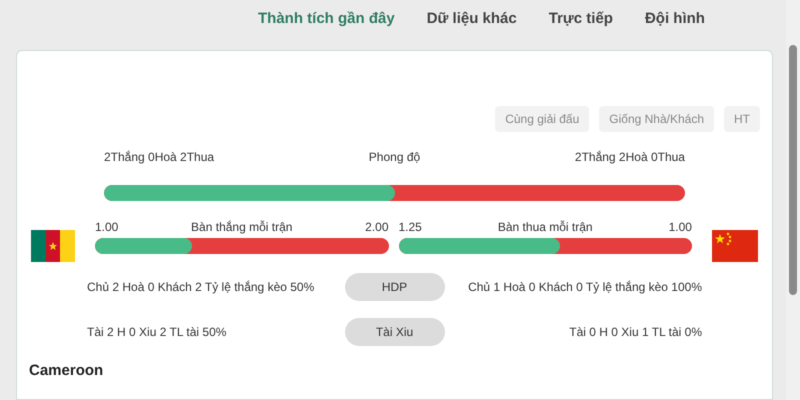 This screenshot has width=800, height=400. What do you see at coordinates (241, 227) in the screenshot?
I see `stat-title: Bàn thắng mỗi trận` at bounding box center [241, 227].